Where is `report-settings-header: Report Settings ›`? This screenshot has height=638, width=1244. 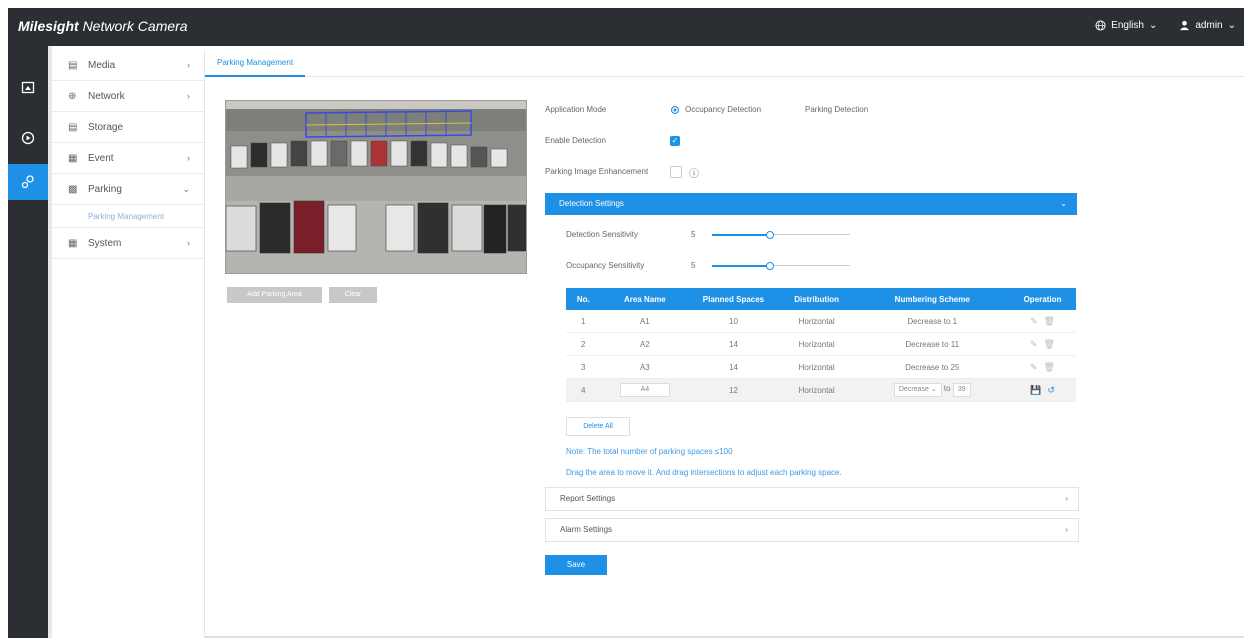
report-settings-header: Report Settings › is located at coordinates (812, 499).